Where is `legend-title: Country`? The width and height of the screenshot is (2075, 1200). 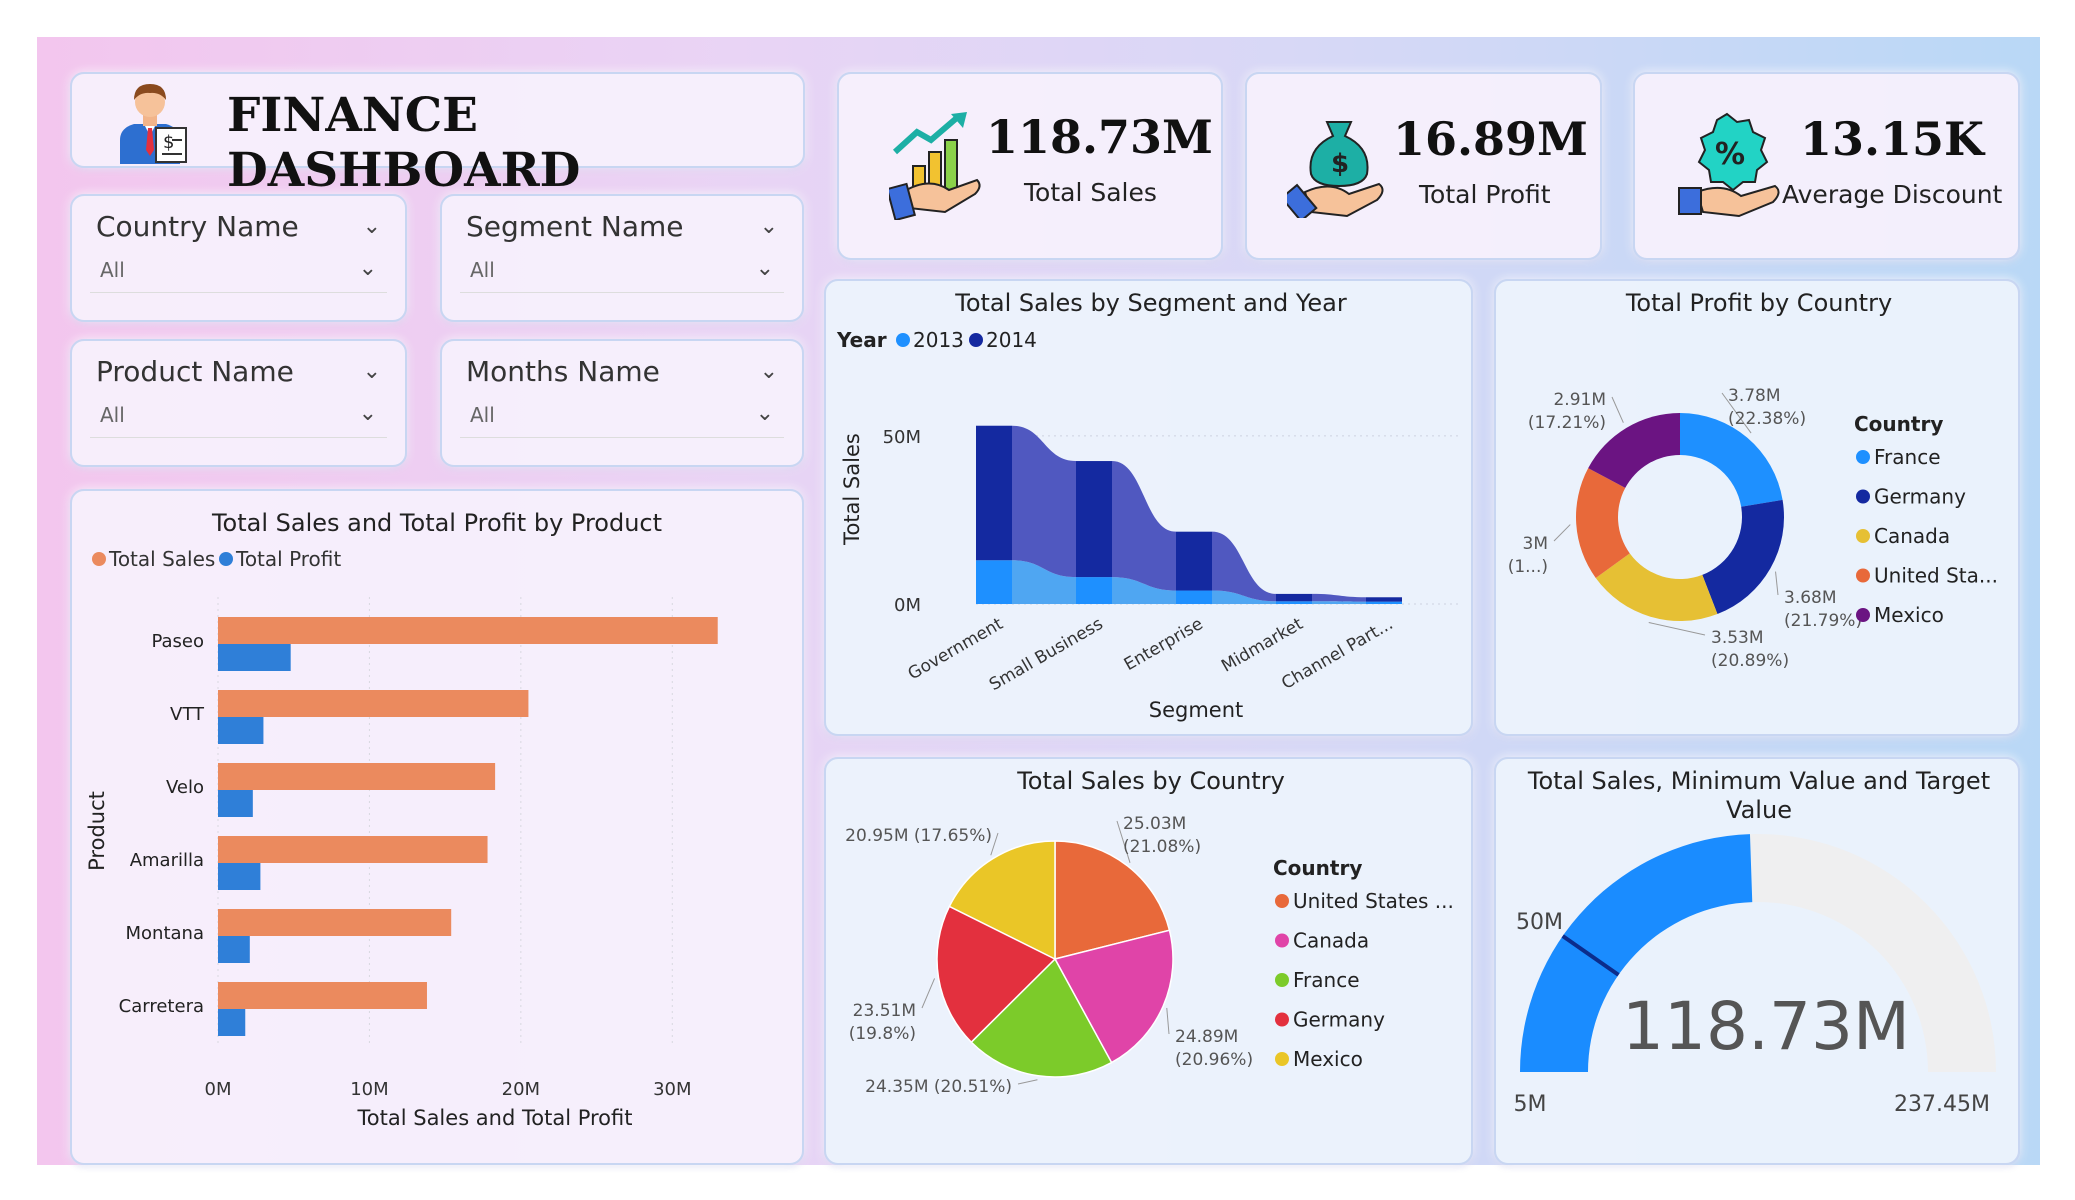 legend-title: Country is located at coordinates (1898, 424).